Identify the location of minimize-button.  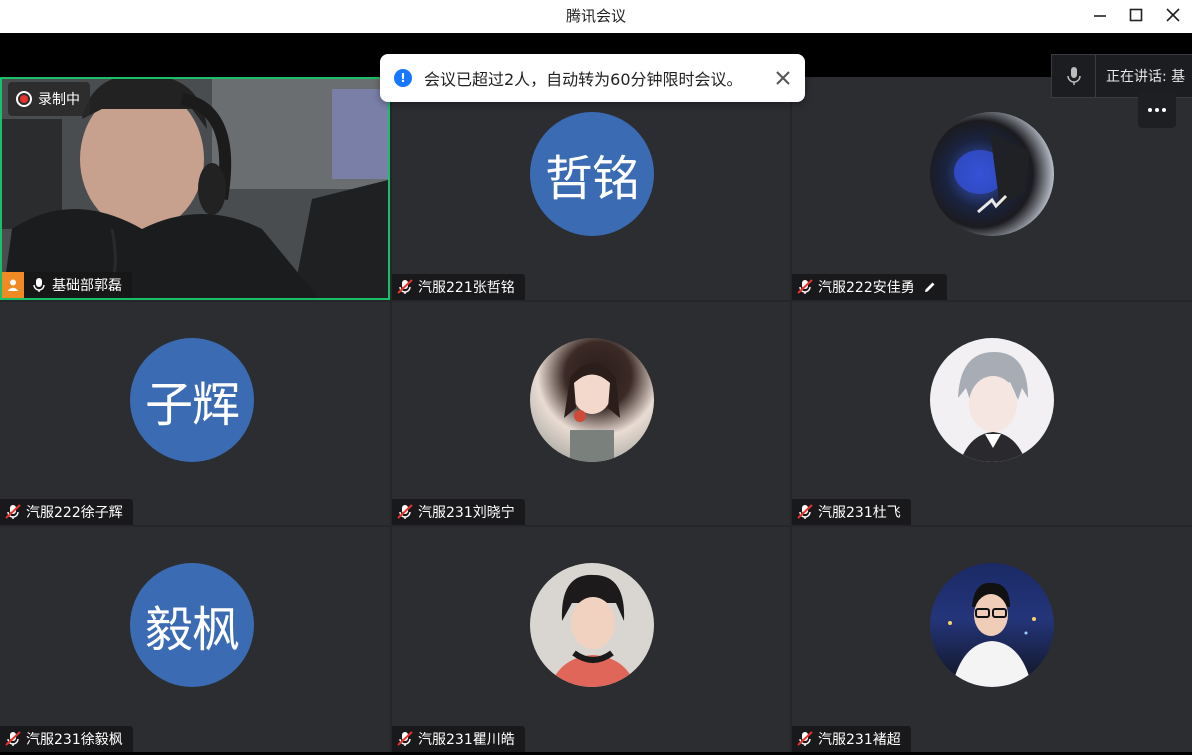
(1100, 15).